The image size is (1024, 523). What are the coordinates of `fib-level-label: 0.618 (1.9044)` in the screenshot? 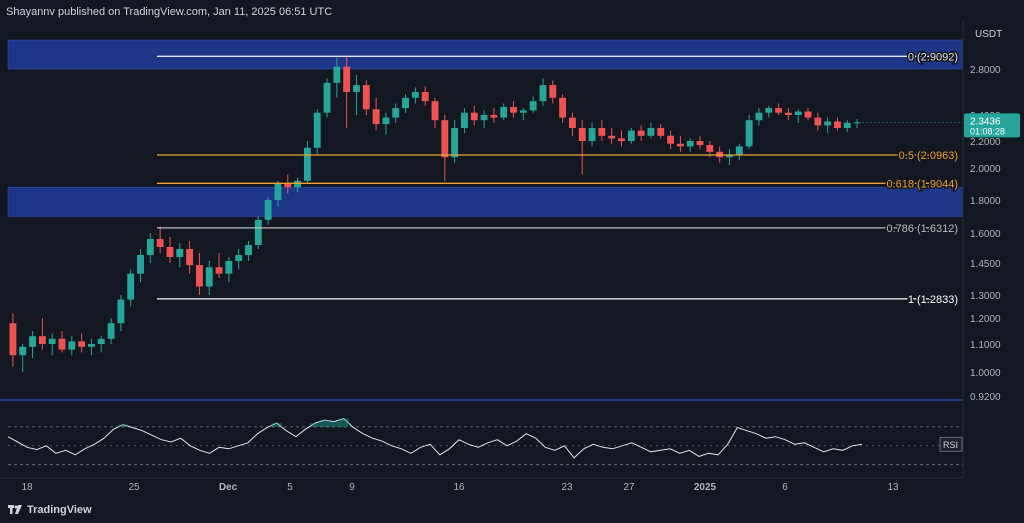 It's located at (922, 184).